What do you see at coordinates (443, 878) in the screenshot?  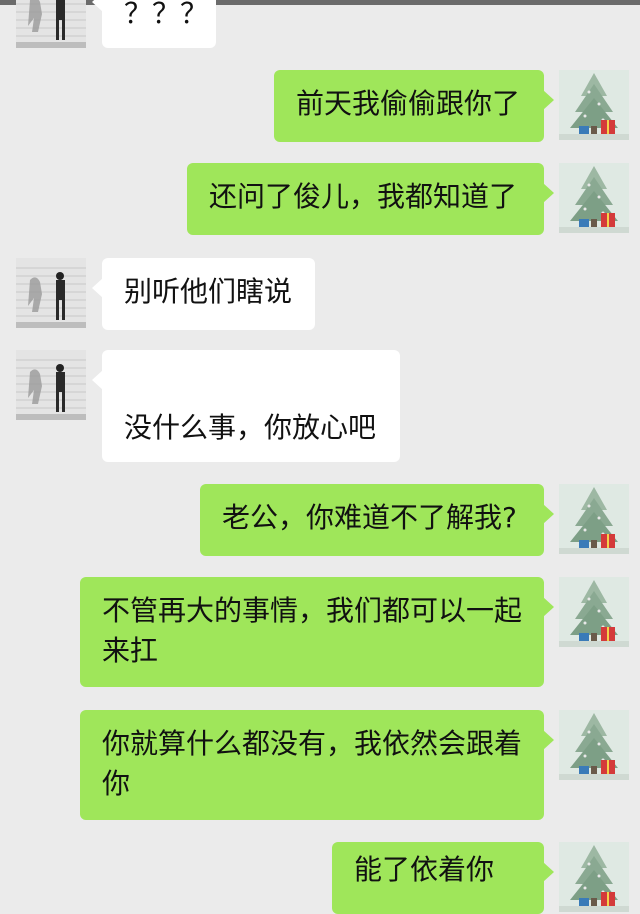 I see `outgoing-message-bubble: 能了依着你` at bounding box center [443, 878].